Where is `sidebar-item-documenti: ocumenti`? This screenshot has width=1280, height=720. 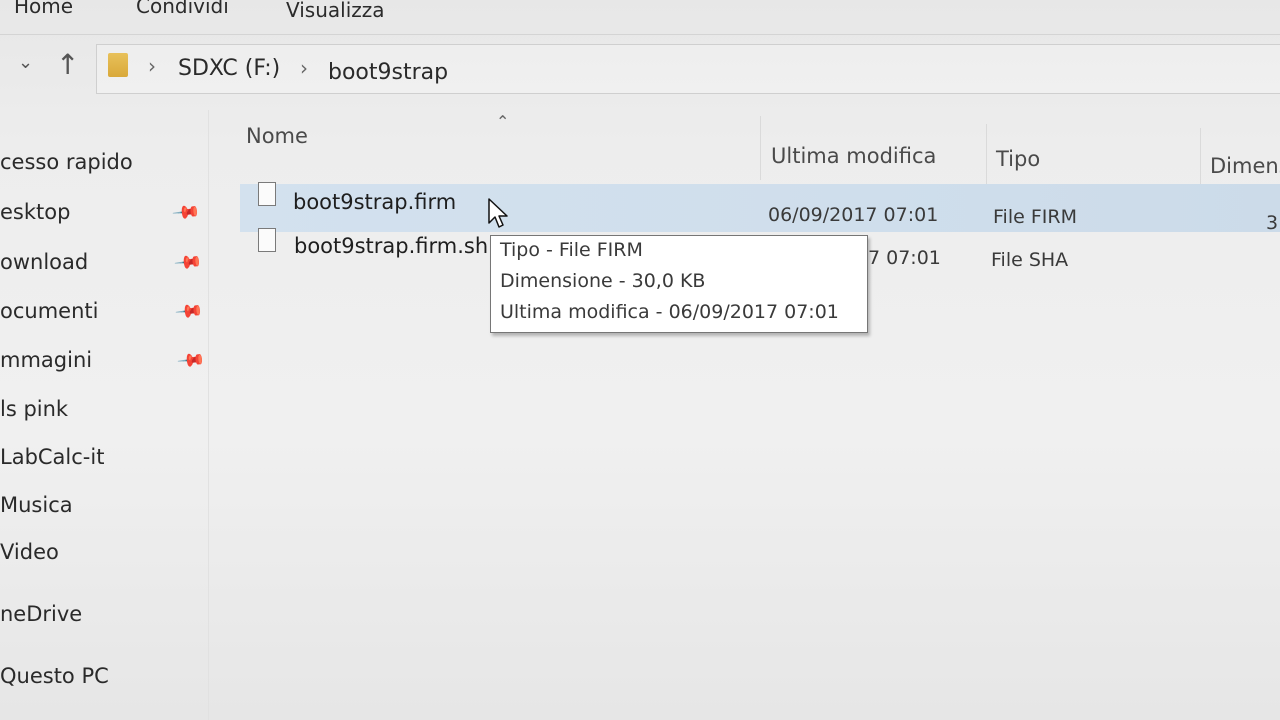
sidebar-item-documenti: ocumenti is located at coordinates (49, 311).